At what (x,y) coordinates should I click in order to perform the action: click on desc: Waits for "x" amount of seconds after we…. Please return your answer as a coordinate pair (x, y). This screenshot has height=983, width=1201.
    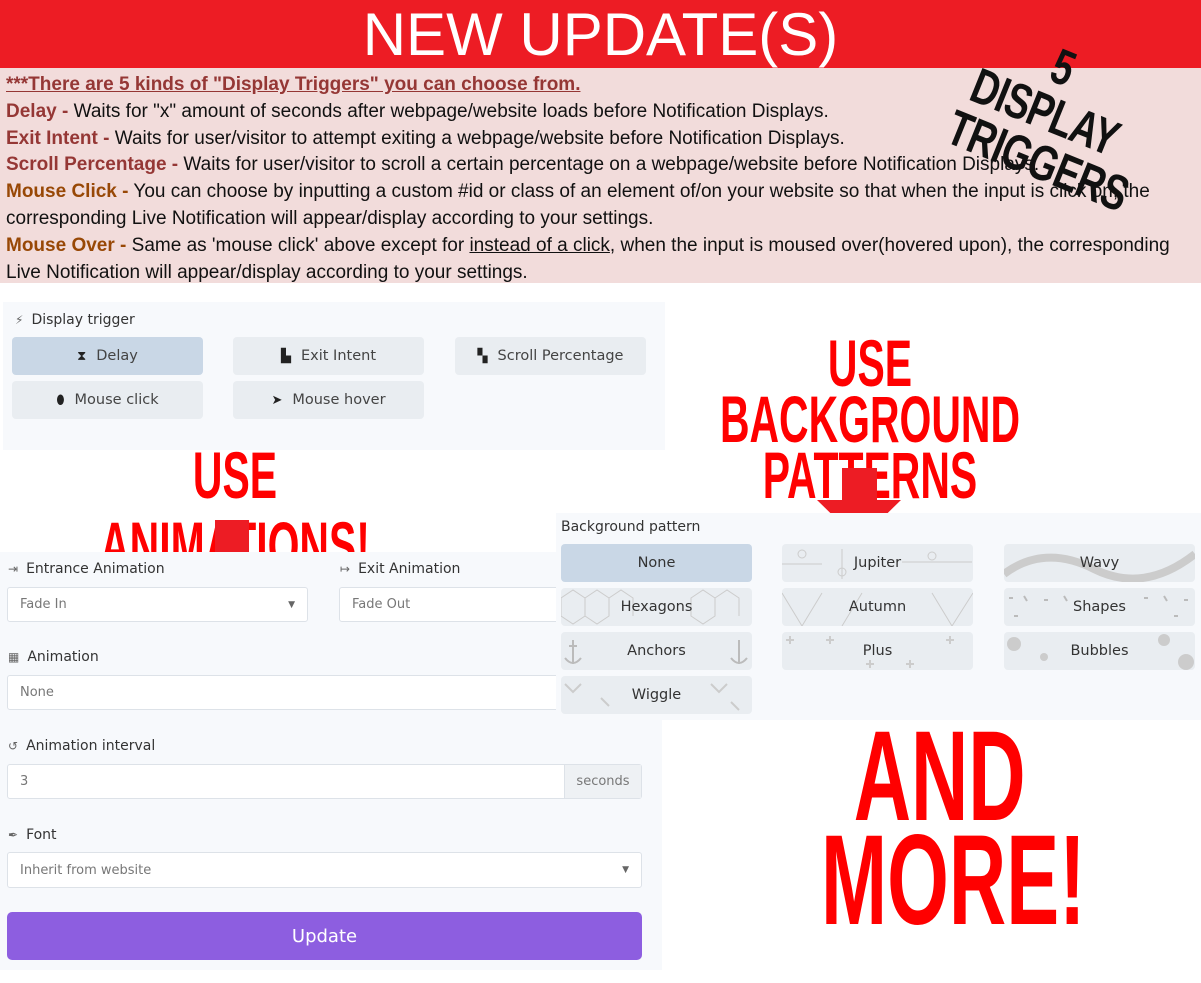
    Looking at the image, I should click on (448, 111).